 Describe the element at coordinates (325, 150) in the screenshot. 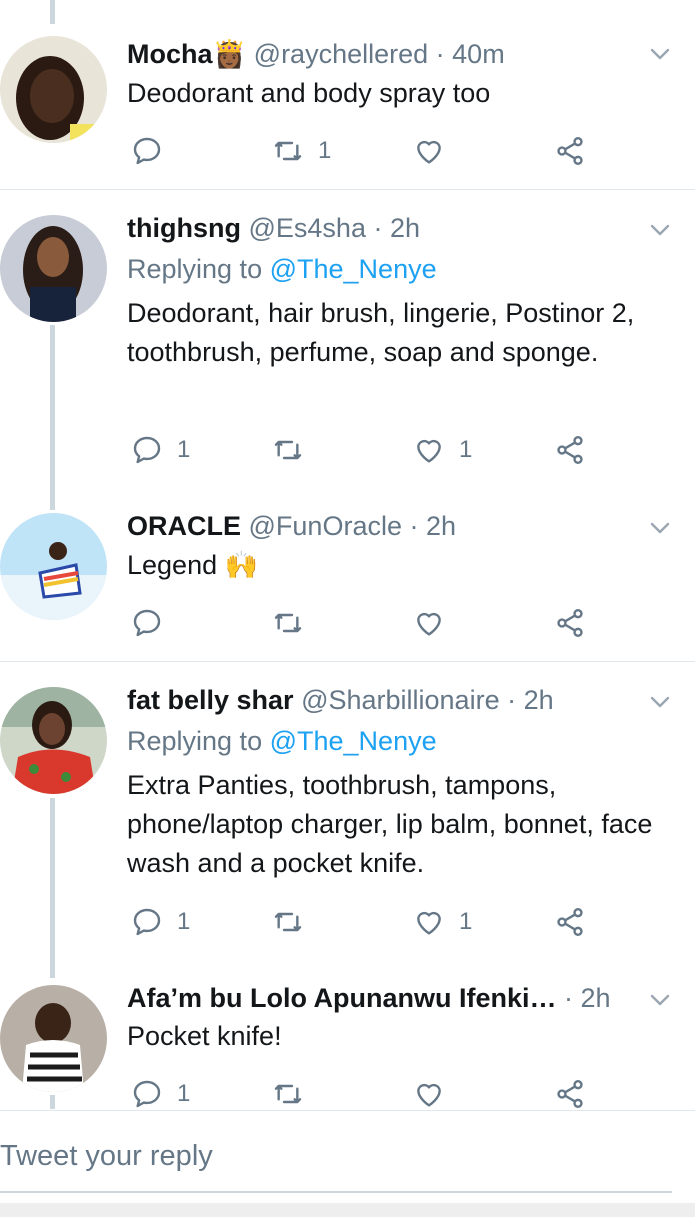

I see `retweet-count: 1` at that location.